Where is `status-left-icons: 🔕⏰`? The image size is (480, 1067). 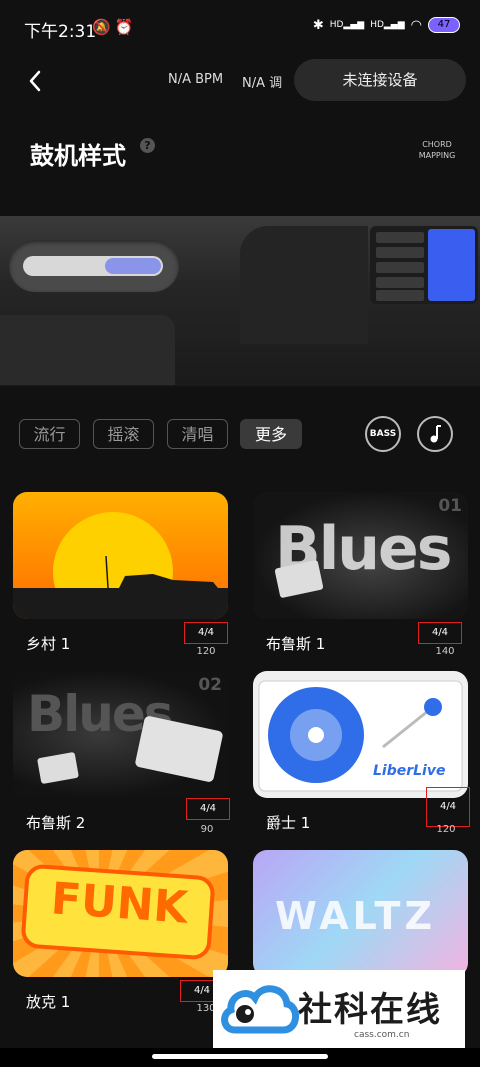 status-left-icons: 🔕⏰ is located at coordinates (114, 27).